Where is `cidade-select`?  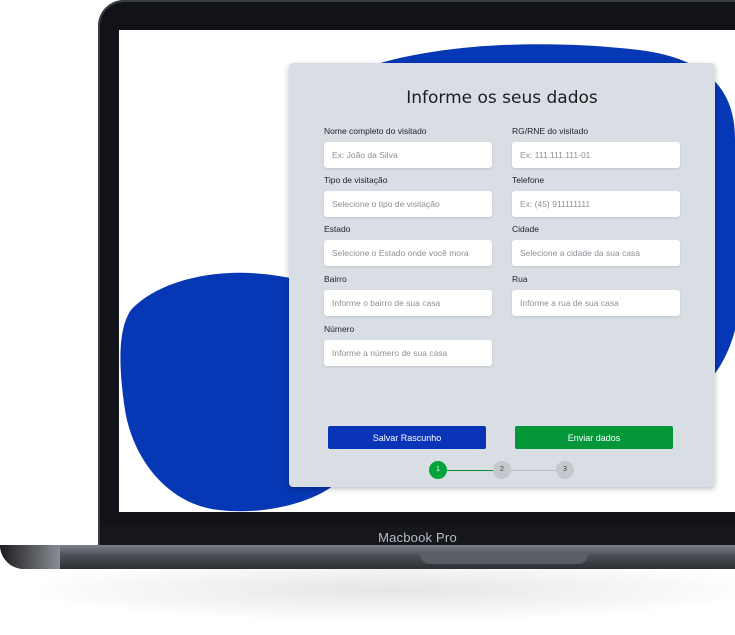
cidade-select is located at coordinates (596, 253).